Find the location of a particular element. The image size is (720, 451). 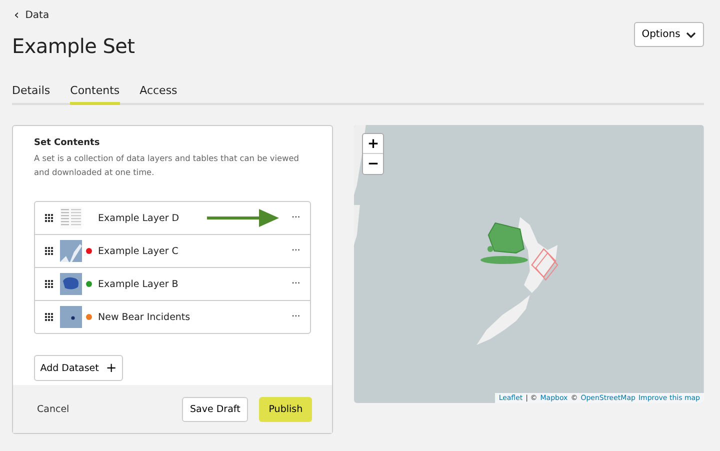

zoom-in-button: + is located at coordinates (373, 144).